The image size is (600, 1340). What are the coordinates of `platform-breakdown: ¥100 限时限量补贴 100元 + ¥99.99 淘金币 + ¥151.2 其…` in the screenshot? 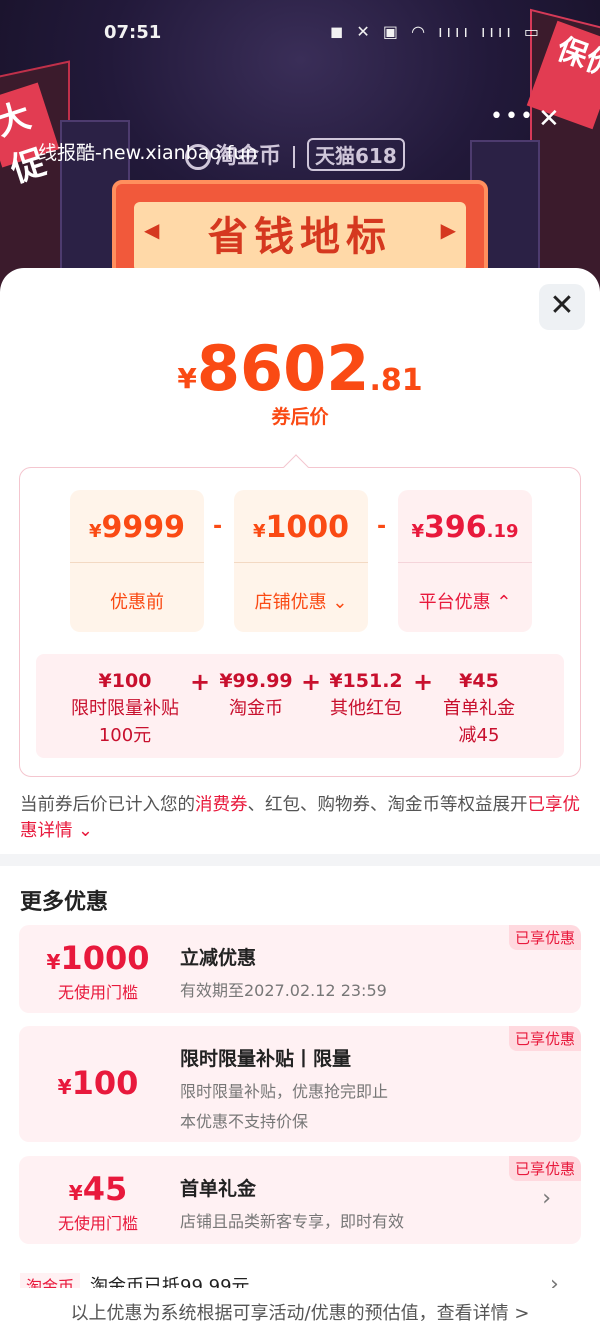 It's located at (300, 706).